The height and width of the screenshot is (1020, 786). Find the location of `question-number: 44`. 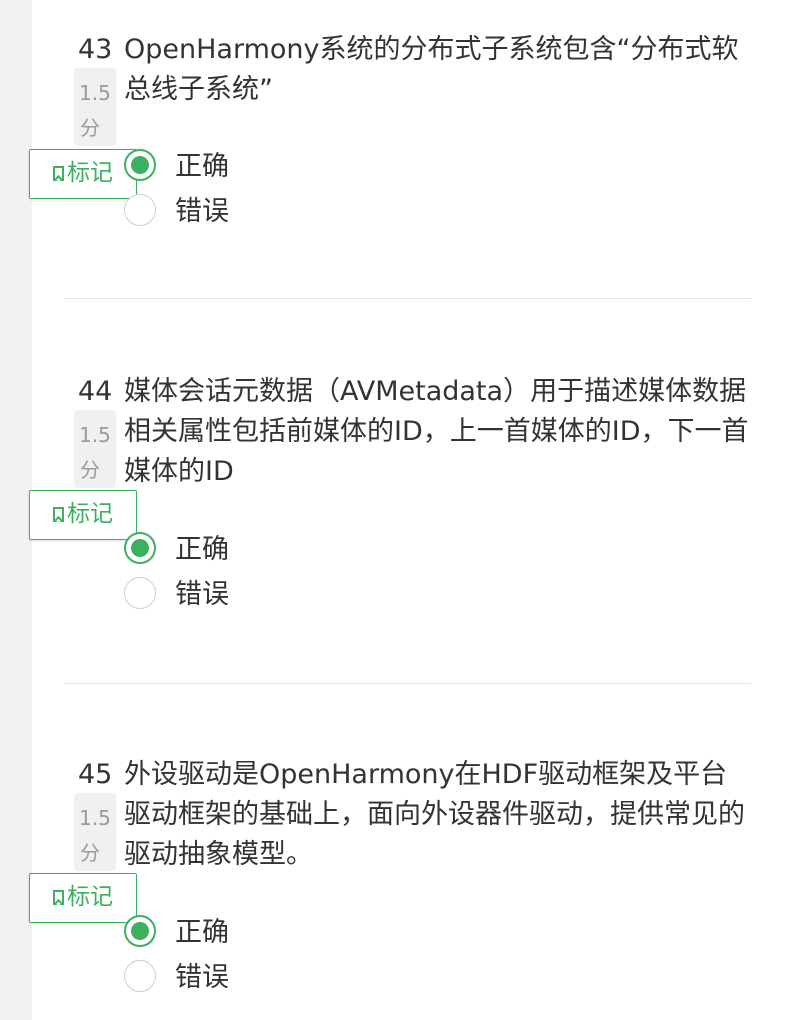

question-number: 44 is located at coordinates (95, 391).